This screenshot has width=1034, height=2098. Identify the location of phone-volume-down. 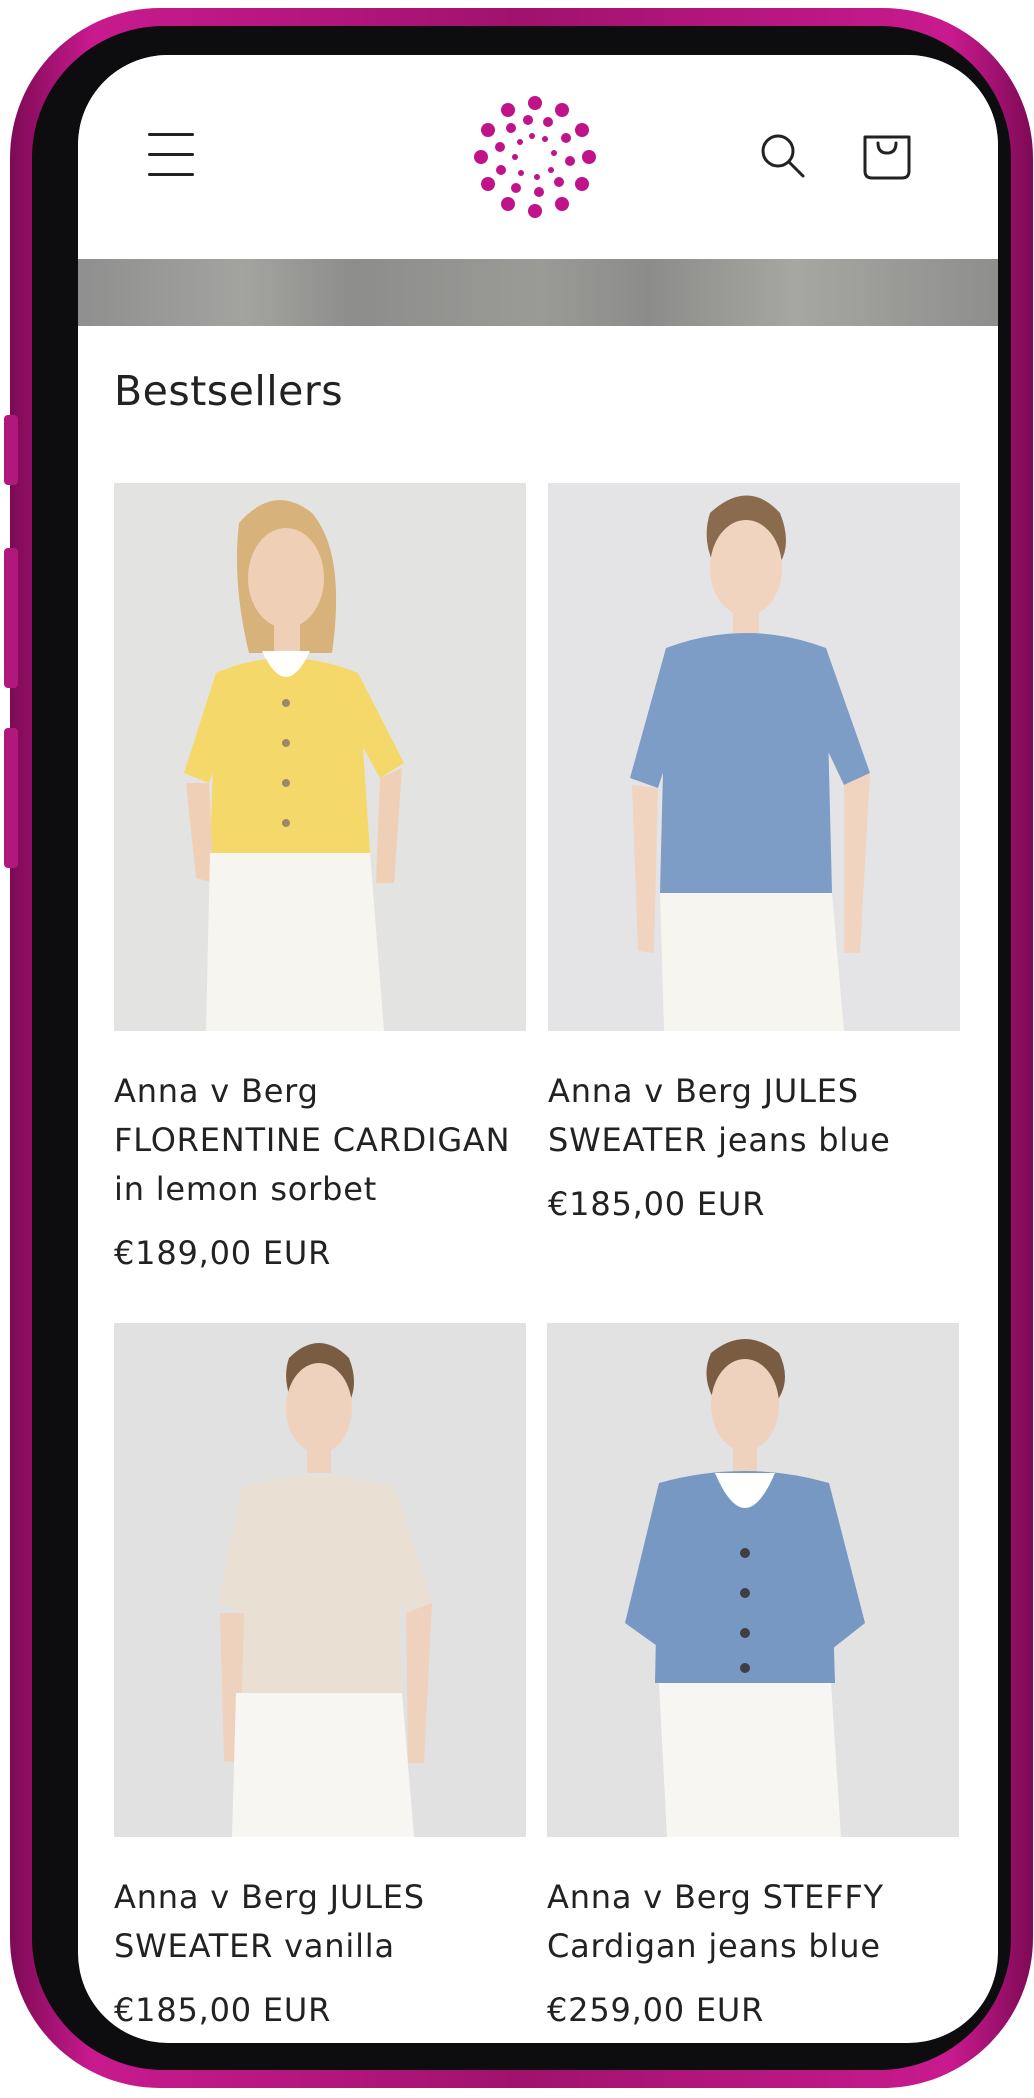
(11, 798).